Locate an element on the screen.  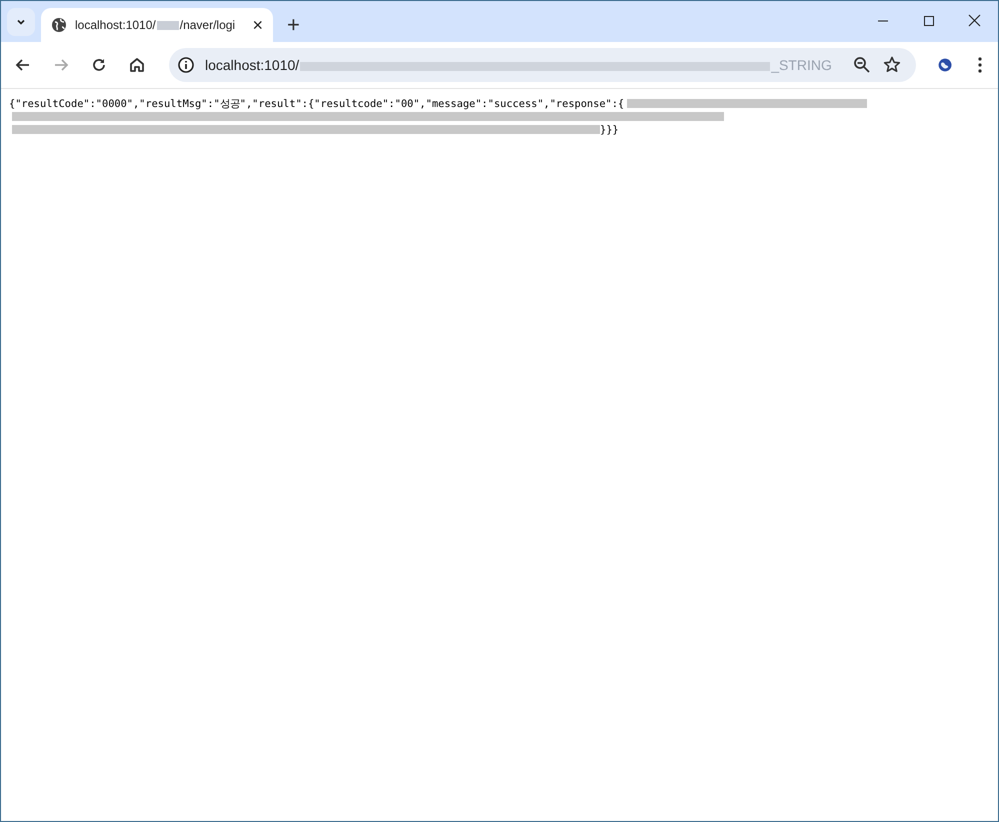
star-icon is located at coordinates (892, 65).